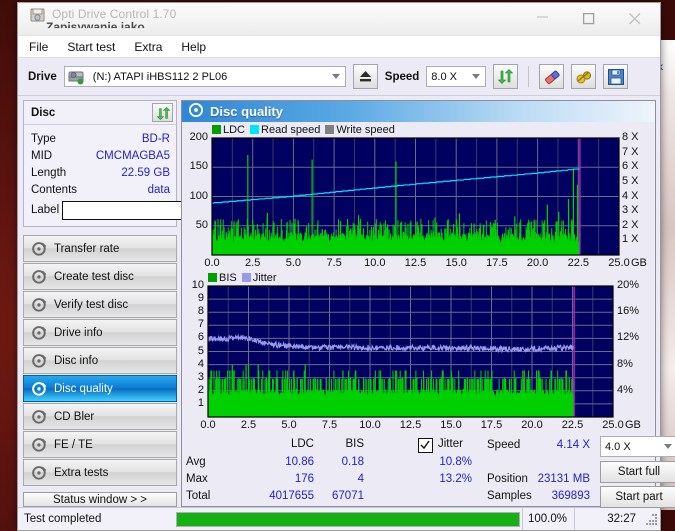 The width and height of the screenshot is (675, 531). What do you see at coordinates (246, 111) in the screenshot?
I see `panel-title: Disc quality` at bounding box center [246, 111].